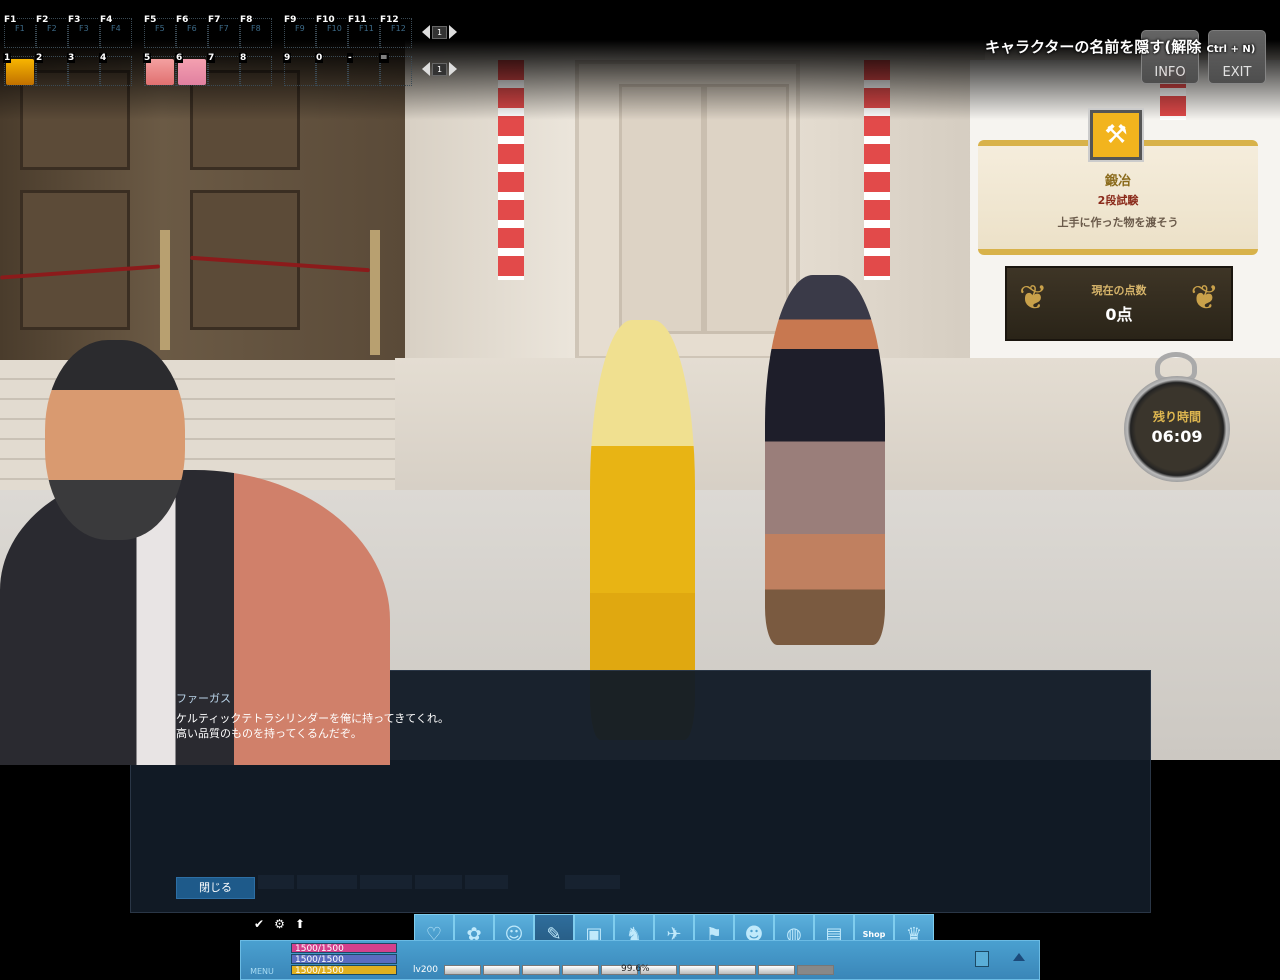 The image size is (1280, 980). Describe the element at coordinates (982, 959) in the screenshot. I see `minimize-button` at that location.